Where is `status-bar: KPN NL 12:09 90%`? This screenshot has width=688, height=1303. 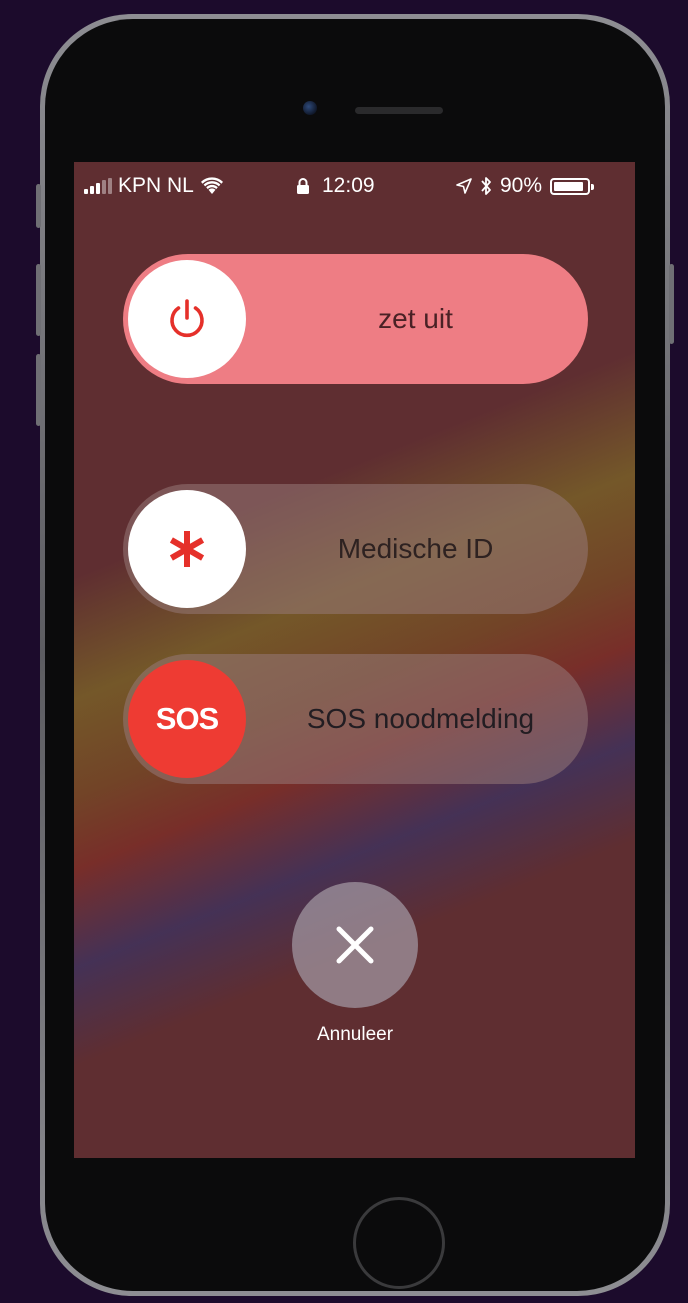 status-bar: KPN NL 12:09 90% is located at coordinates (354, 186).